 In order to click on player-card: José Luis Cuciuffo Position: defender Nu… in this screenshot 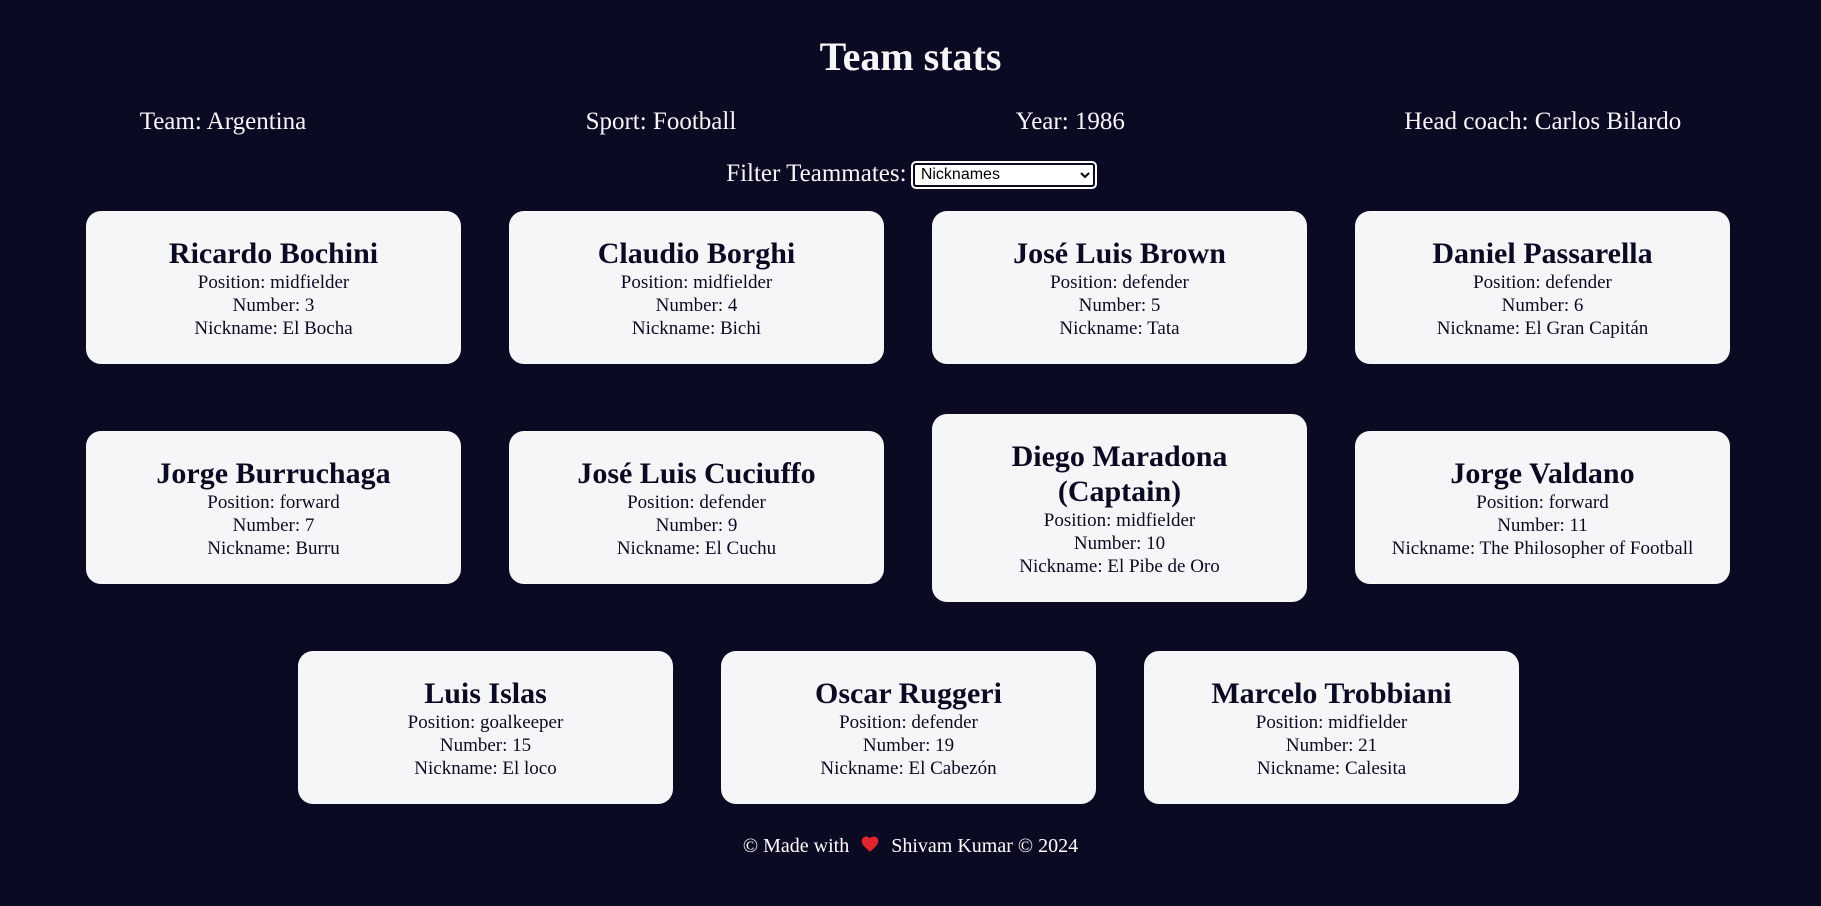, I will do `click(696, 507)`.